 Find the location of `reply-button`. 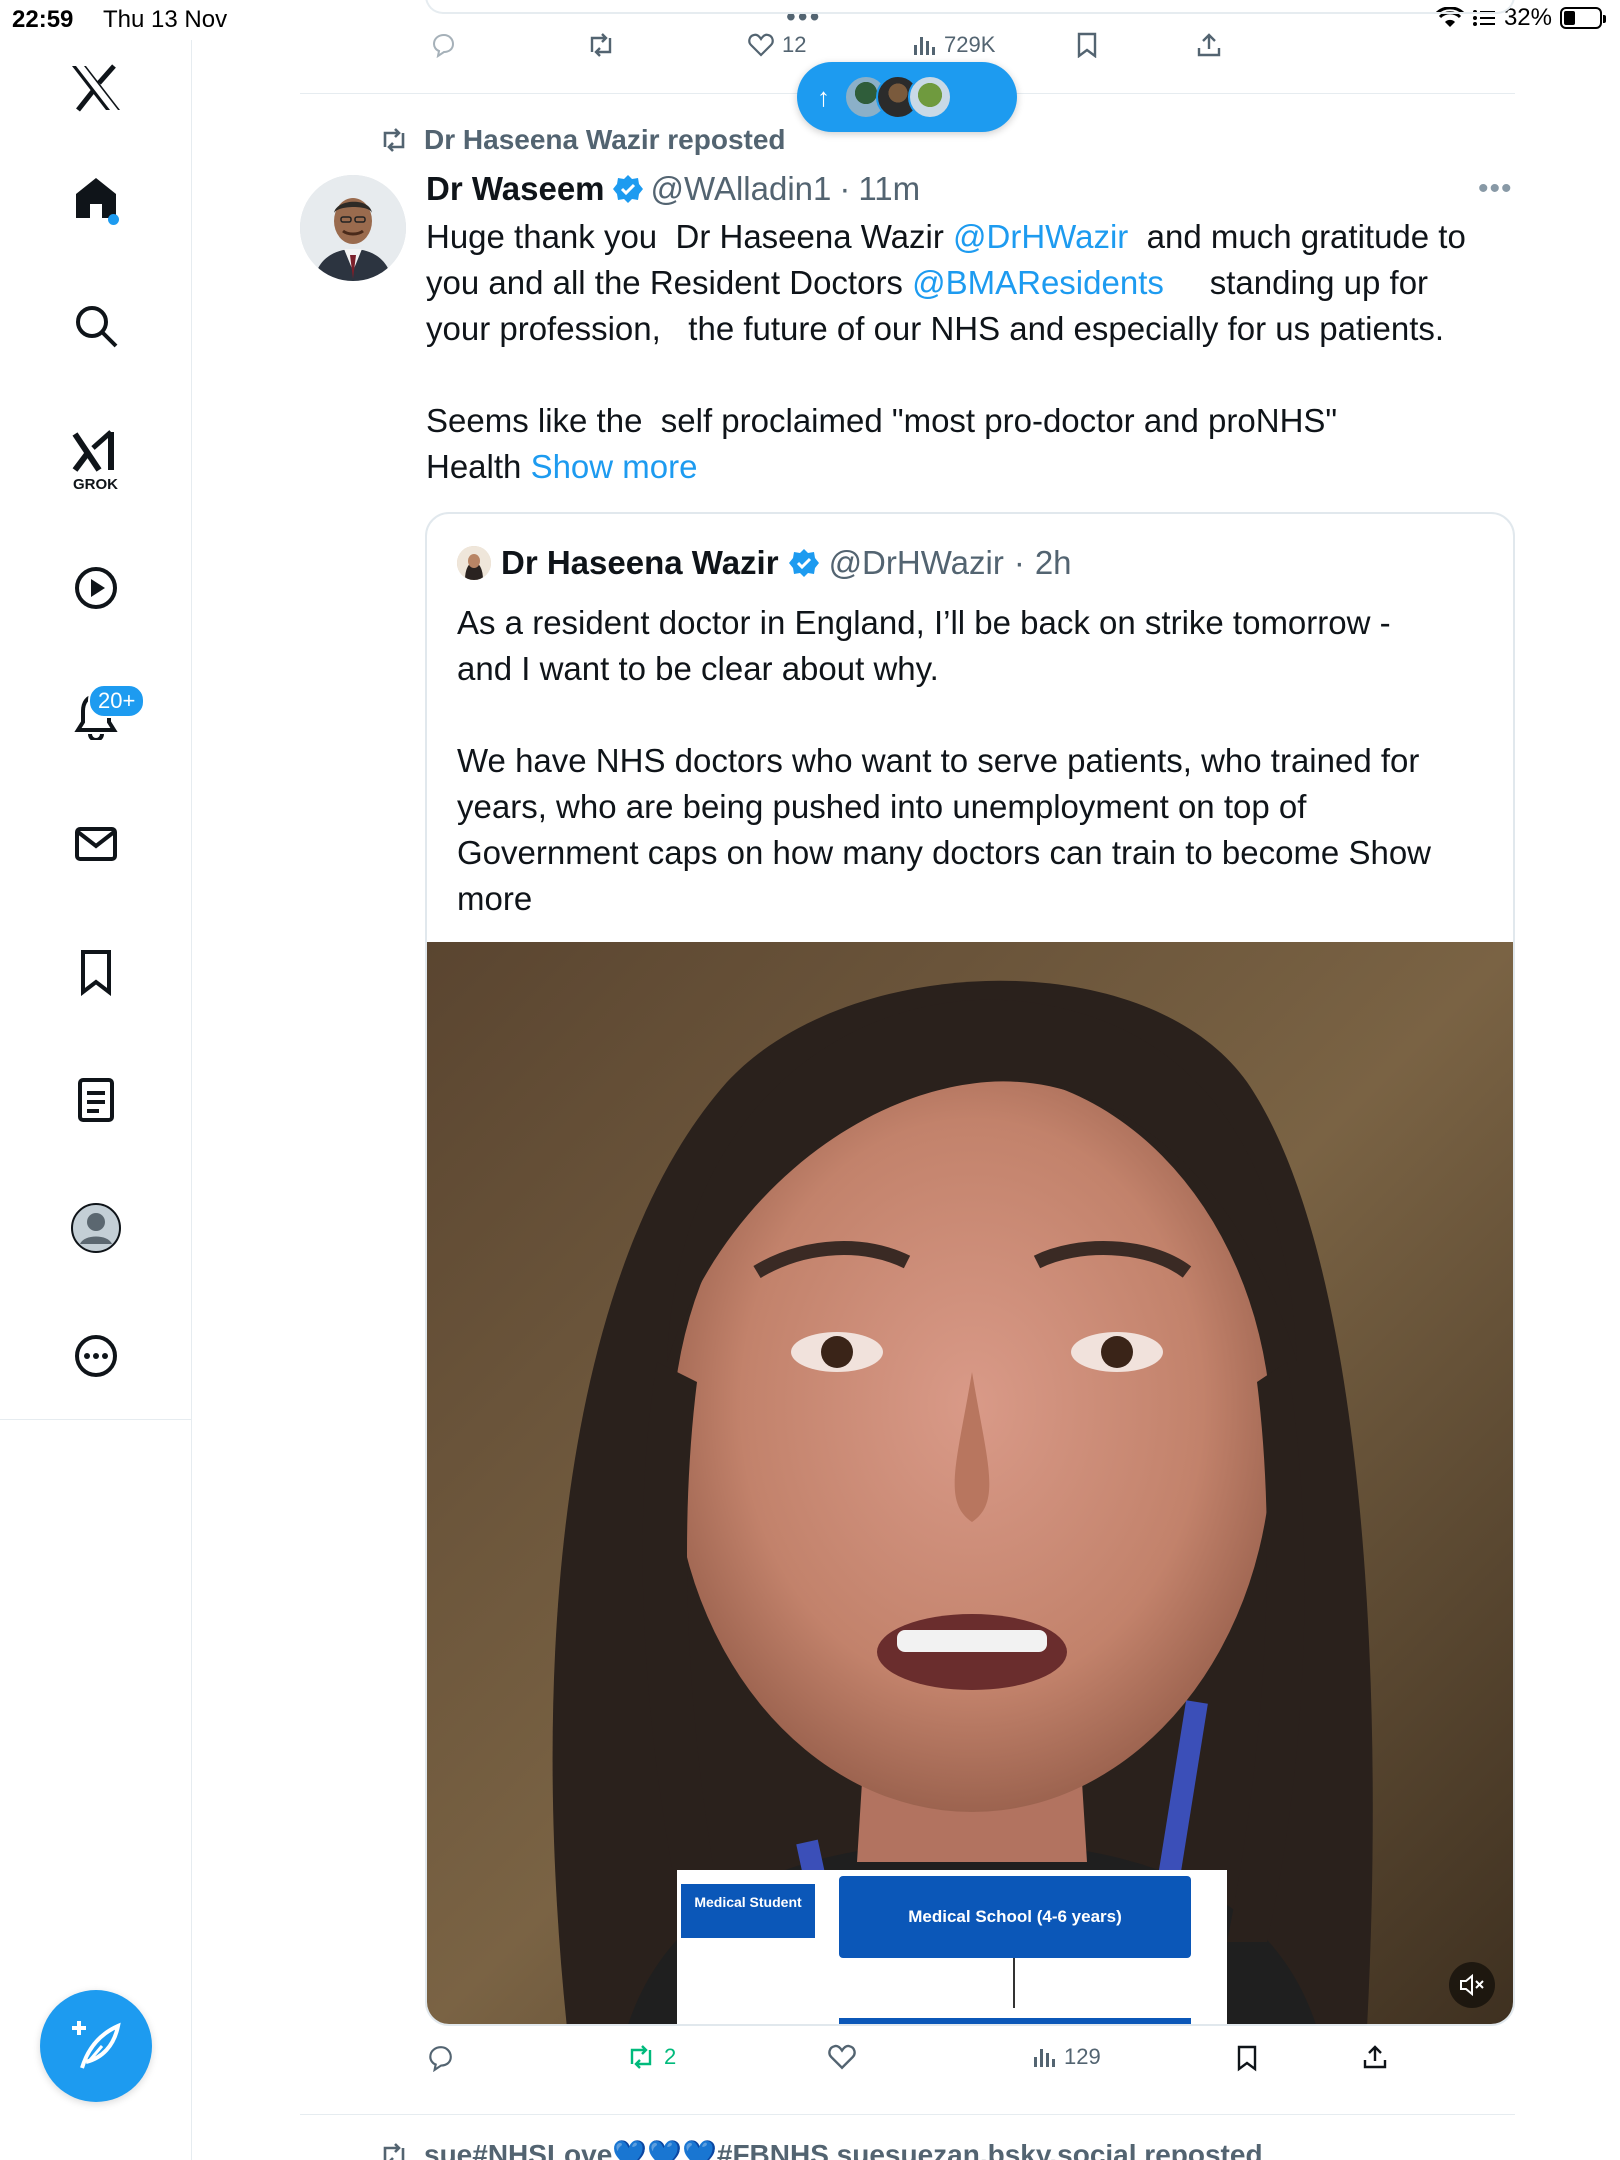

reply-button is located at coordinates (440, 2058).